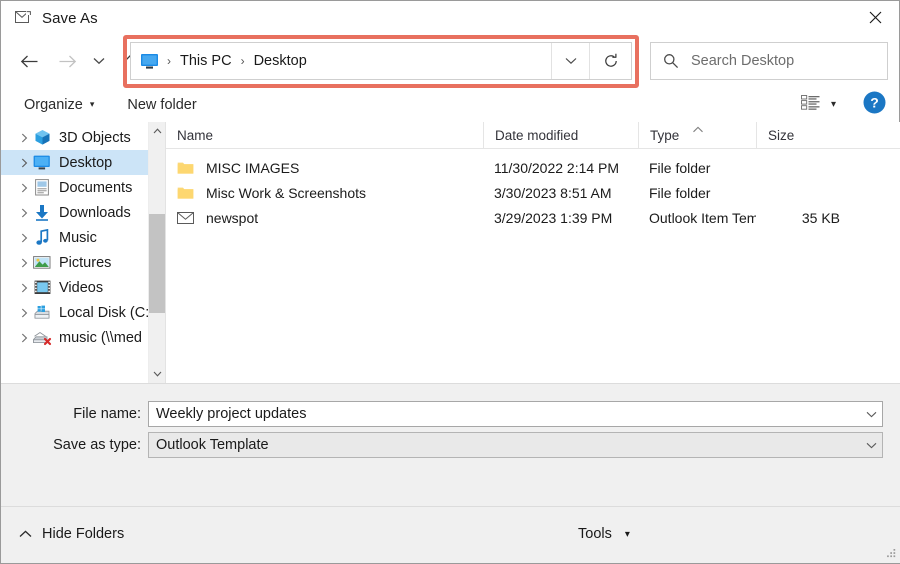  Describe the element at coordinates (195, 135) in the screenshot. I see `column-header-label: Name` at that location.